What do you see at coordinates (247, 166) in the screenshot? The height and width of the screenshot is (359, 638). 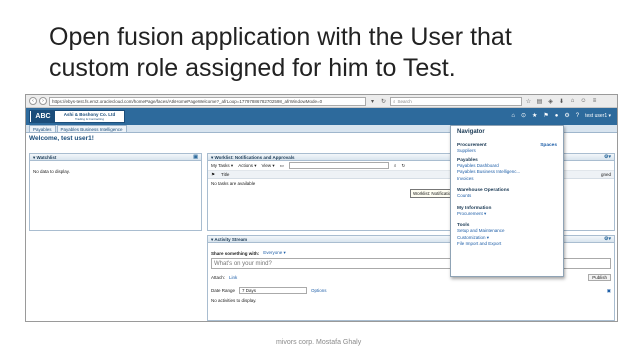 I see `actions-menu: Actions ▾` at bounding box center [247, 166].